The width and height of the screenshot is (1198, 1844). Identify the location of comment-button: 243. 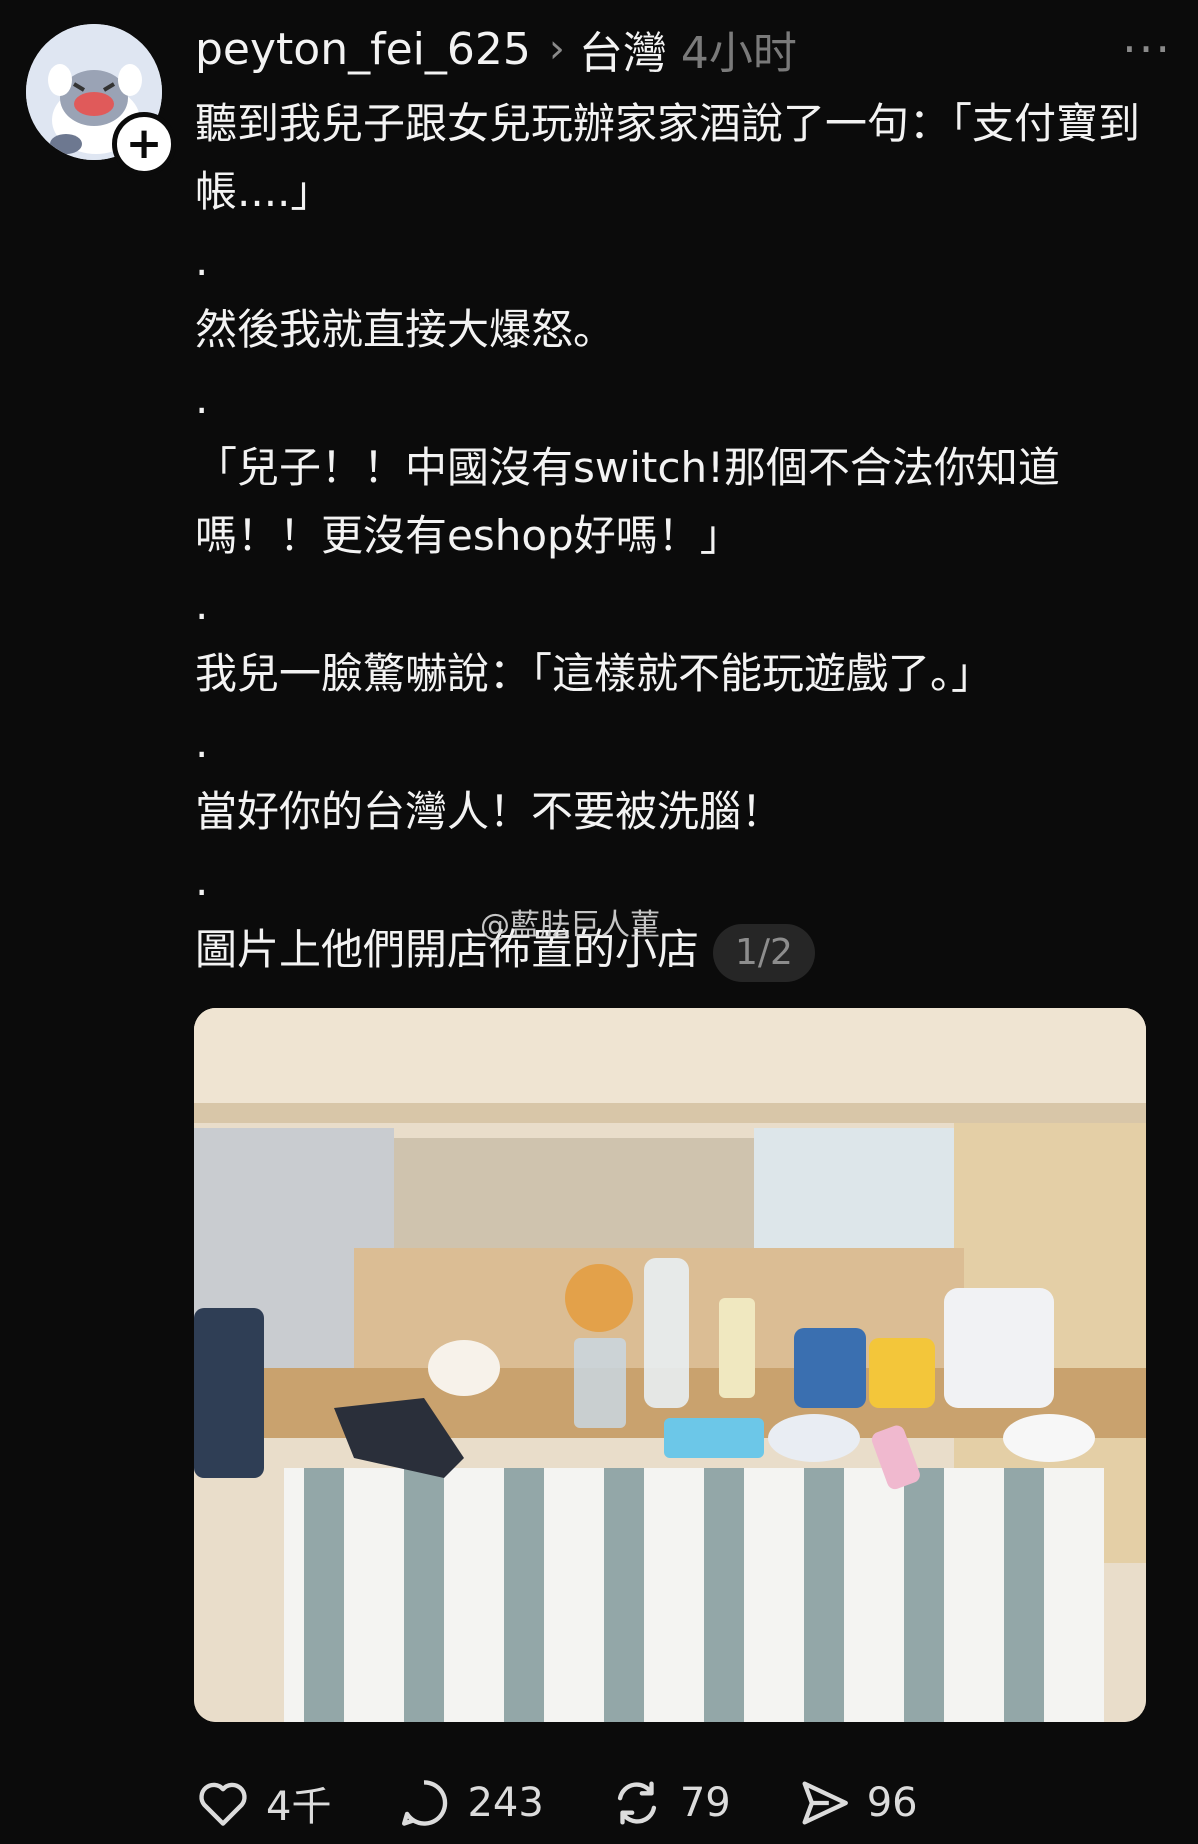
(469, 1803).